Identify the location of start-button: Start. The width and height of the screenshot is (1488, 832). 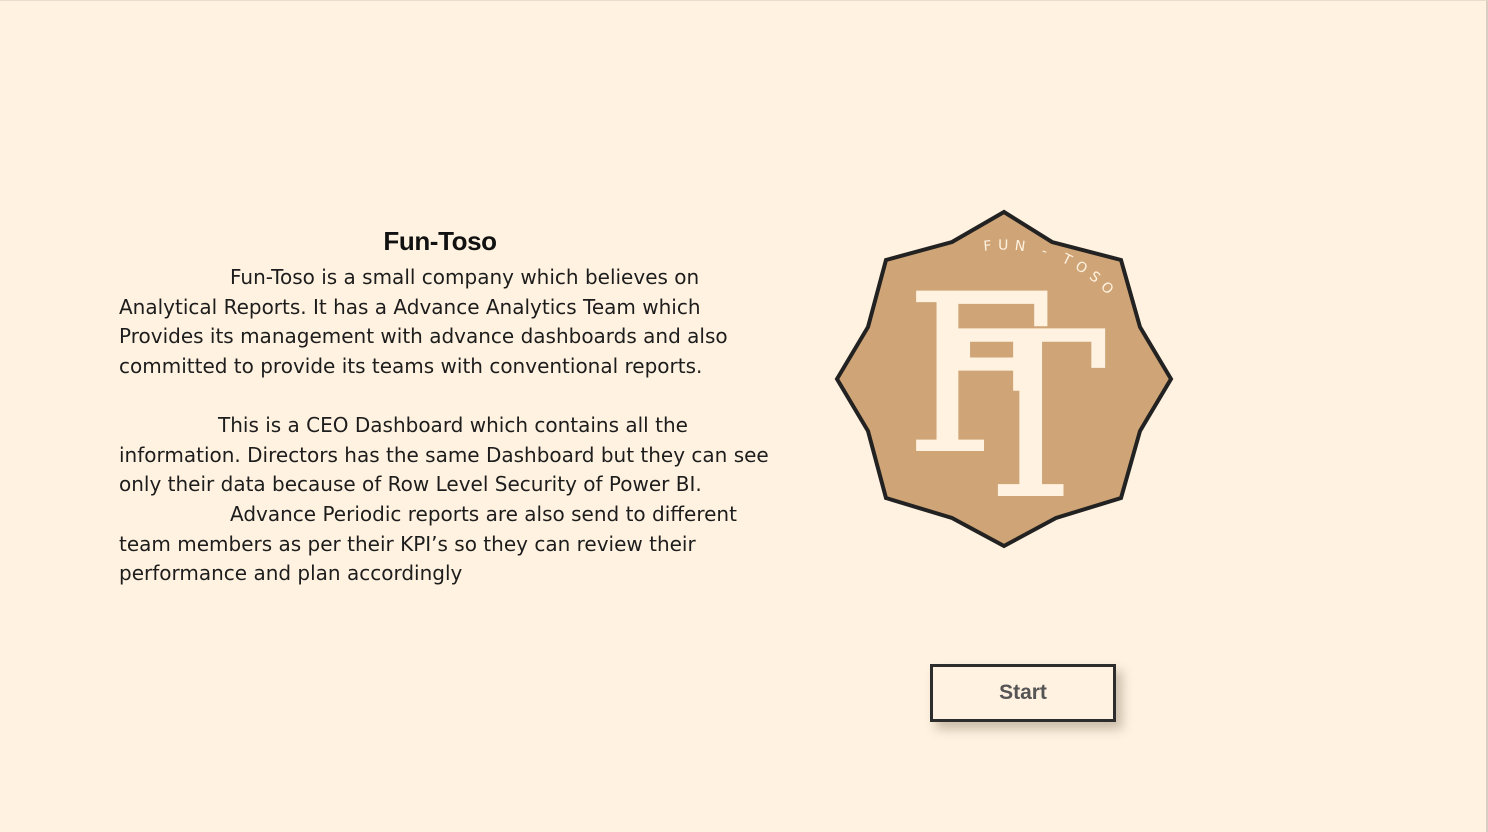
(1023, 693).